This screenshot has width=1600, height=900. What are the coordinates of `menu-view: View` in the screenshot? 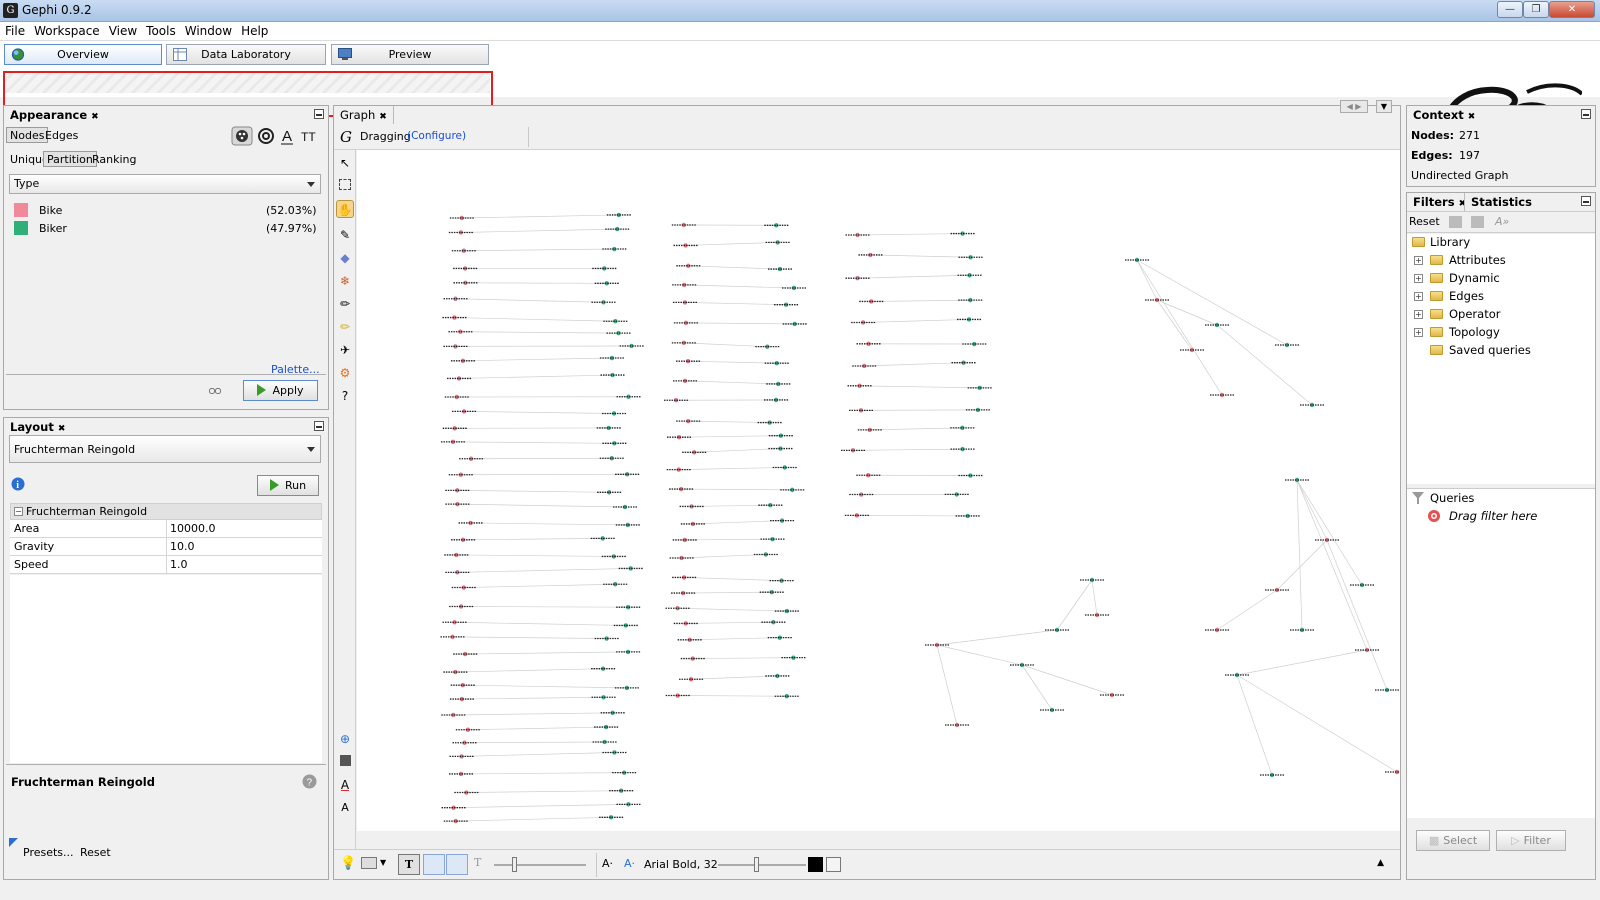 It's located at (122, 30).